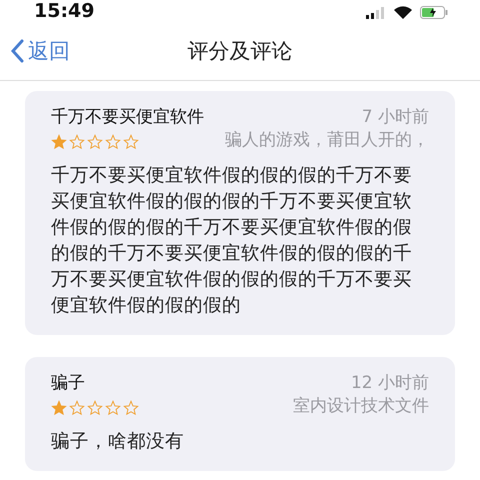 The image size is (480, 480). I want to click on review-title: 骗子, so click(68, 383).